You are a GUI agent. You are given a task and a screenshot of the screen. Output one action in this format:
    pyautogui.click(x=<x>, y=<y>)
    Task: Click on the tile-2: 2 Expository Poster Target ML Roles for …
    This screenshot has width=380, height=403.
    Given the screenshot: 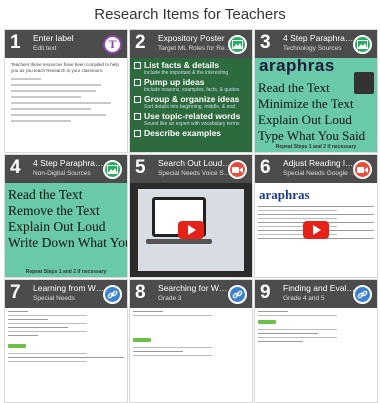 What is the action you would take?
    pyautogui.click(x=191, y=91)
    